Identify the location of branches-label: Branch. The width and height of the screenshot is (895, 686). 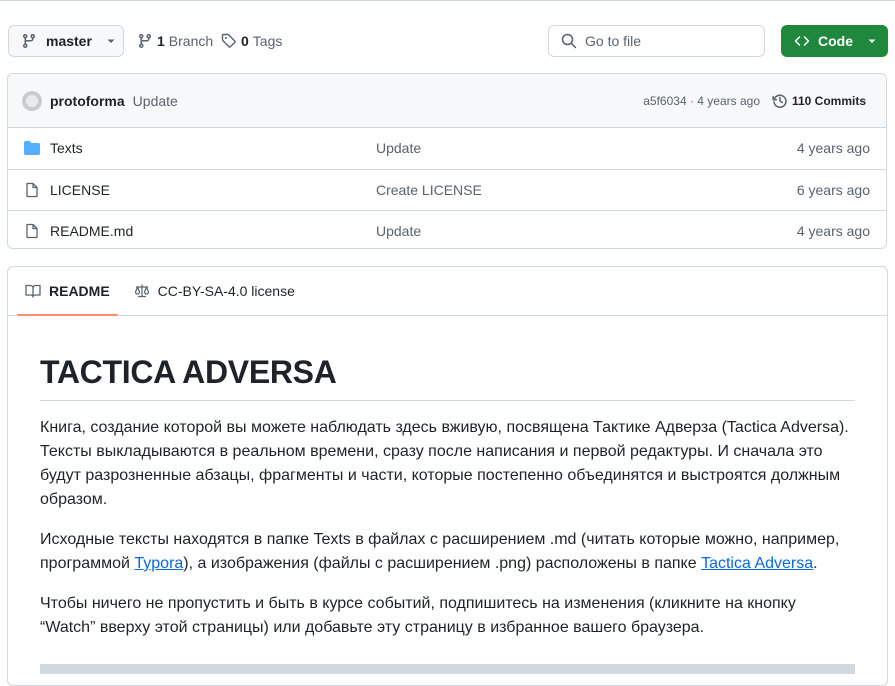
(191, 41).